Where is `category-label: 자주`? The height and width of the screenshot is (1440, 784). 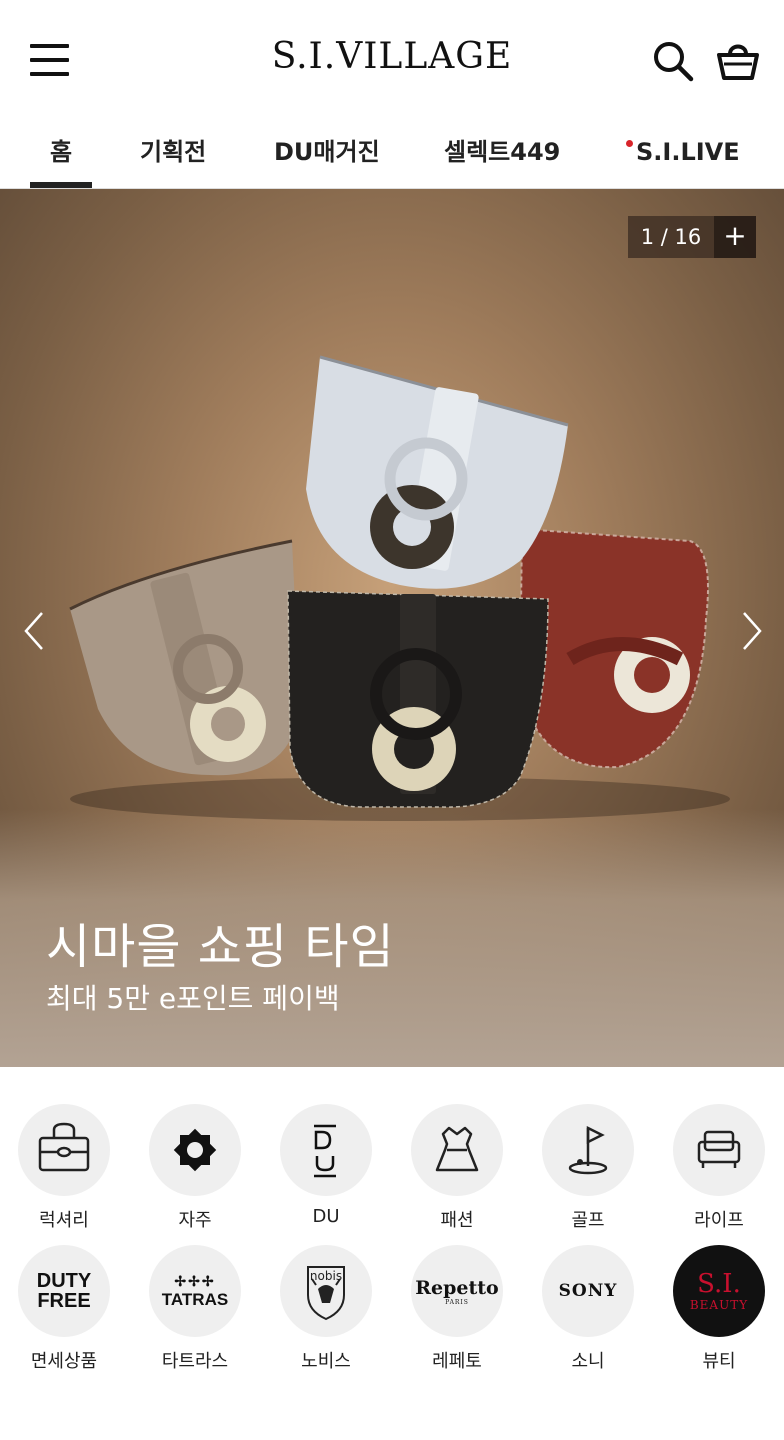 category-label: 자주 is located at coordinates (195, 1220).